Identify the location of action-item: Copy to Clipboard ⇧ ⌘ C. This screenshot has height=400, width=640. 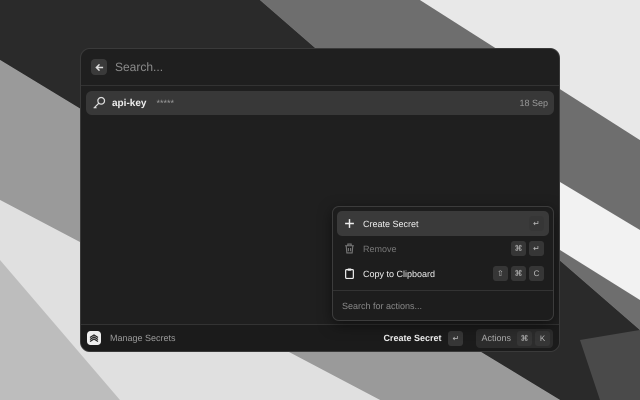
(443, 273).